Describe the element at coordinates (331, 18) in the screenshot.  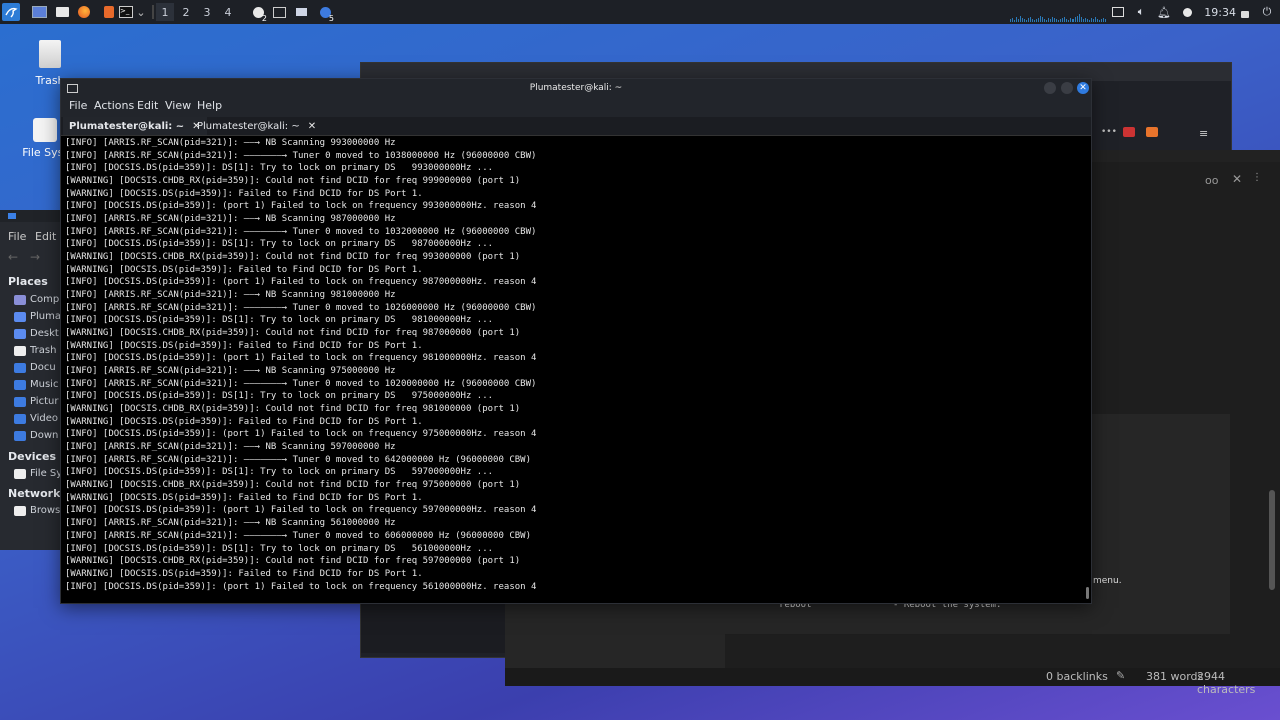
I see `task-badge: 5` at that location.